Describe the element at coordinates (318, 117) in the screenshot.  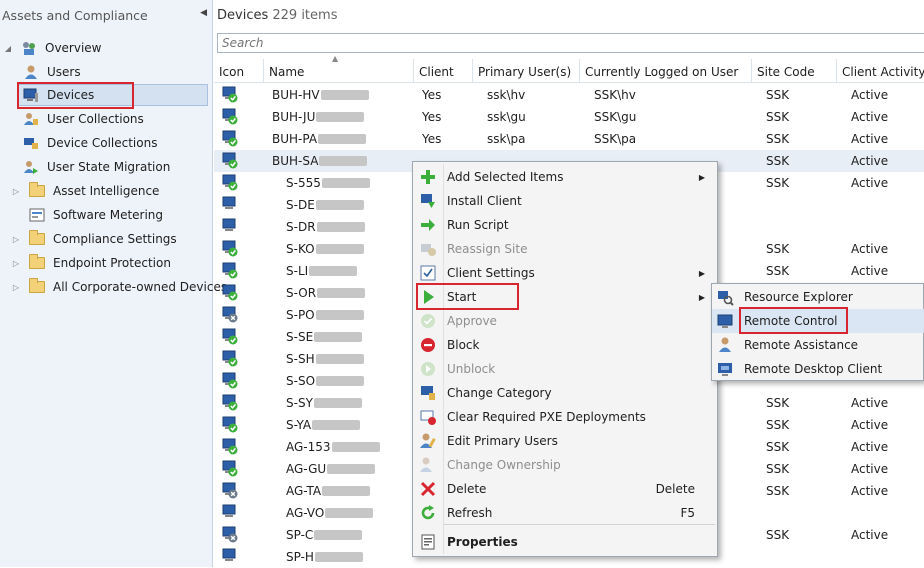
I see `cell-name: BUH-JU` at that location.